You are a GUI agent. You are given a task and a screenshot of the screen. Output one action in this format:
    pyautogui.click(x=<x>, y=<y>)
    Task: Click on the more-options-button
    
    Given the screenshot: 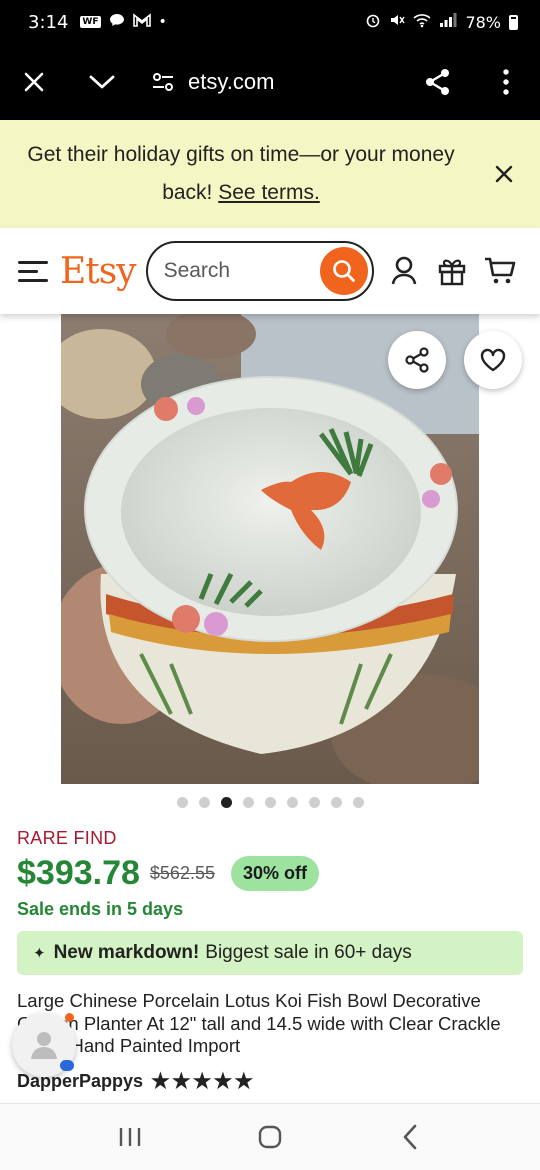 What is the action you would take?
    pyautogui.click(x=506, y=82)
    